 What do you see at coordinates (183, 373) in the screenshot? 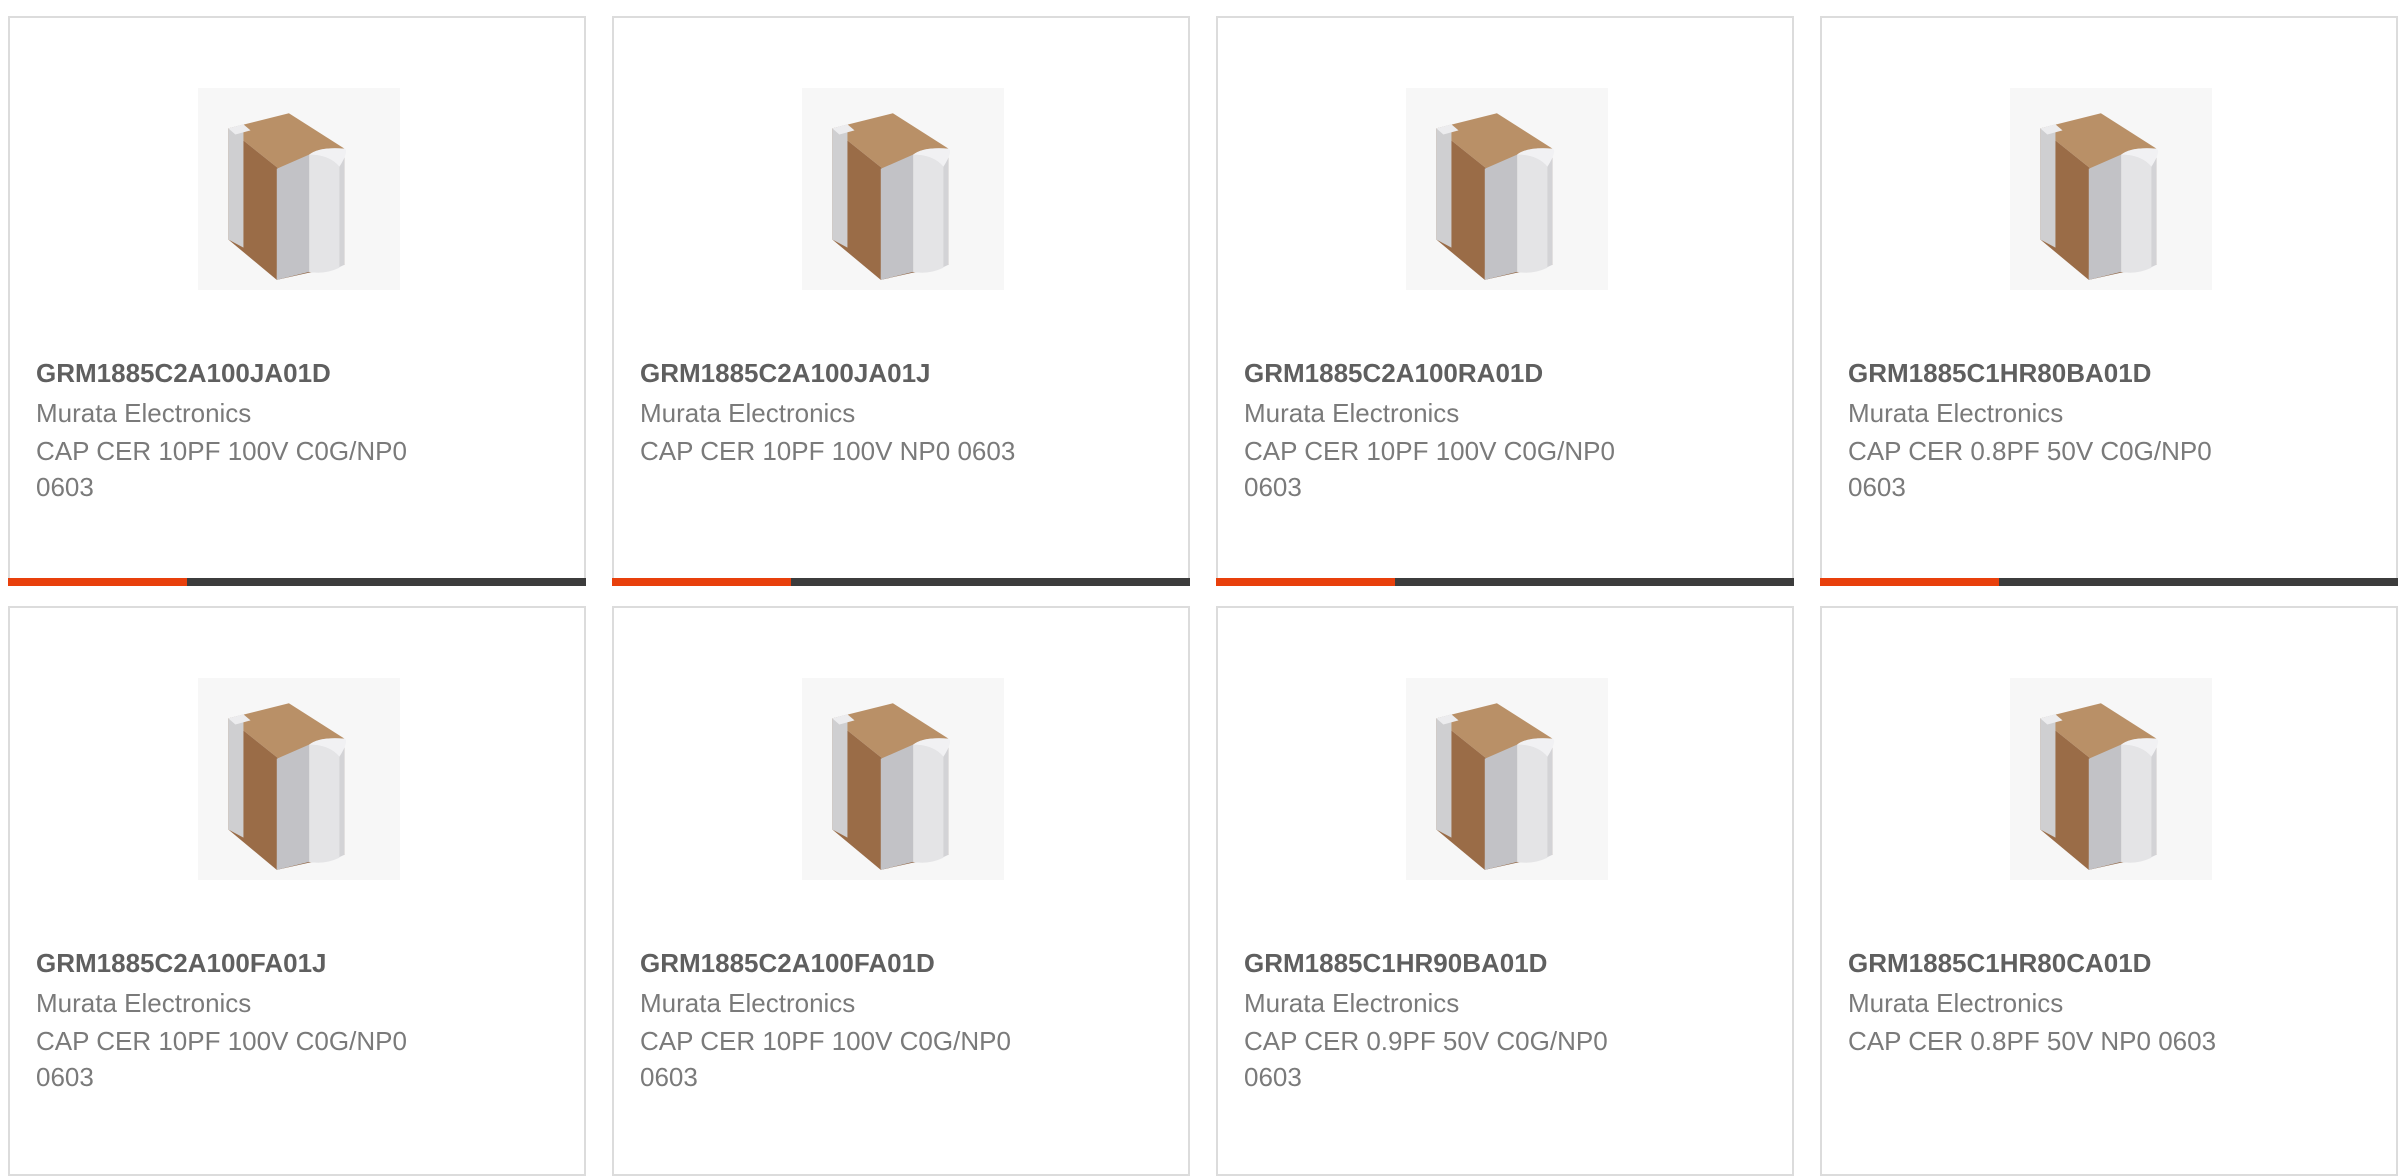
I see `part-number-link: GRM1885C2A100JA01D` at bounding box center [183, 373].